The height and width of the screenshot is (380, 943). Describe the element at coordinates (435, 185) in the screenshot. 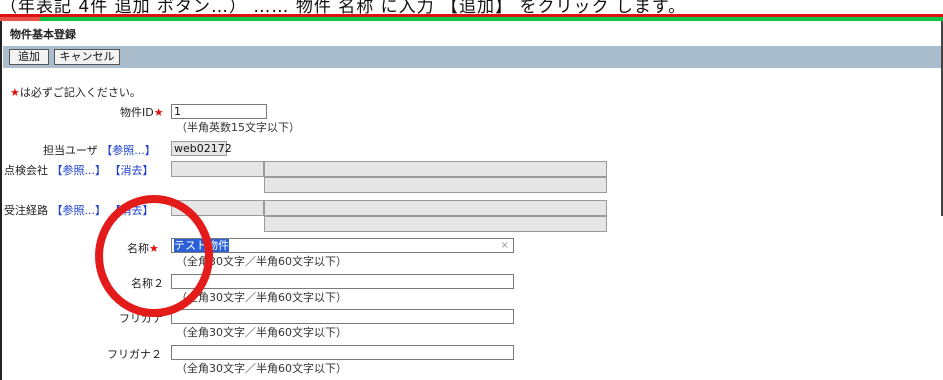

I see `inspection-name2-field` at that location.